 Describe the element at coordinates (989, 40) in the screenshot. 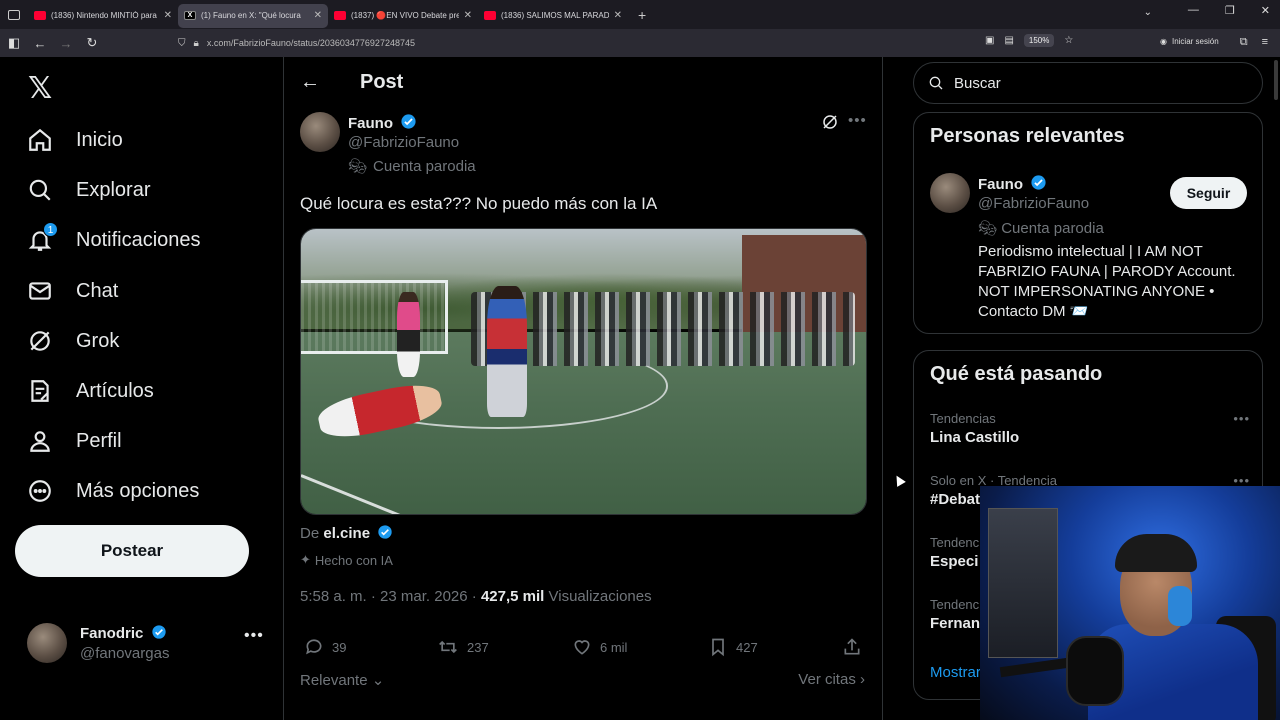

I see `picture-in-picture-icon: ▣` at that location.